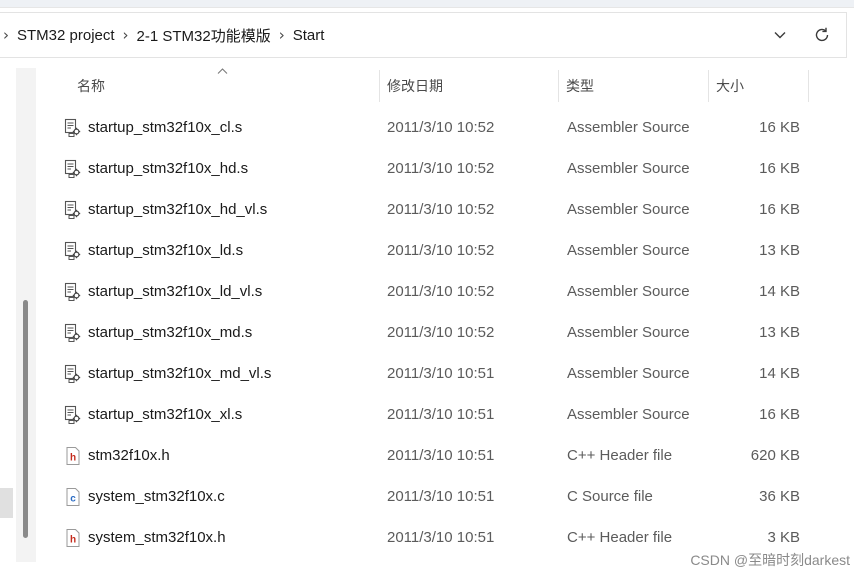 This screenshot has width=854, height=575. I want to click on file-name: startup_stm32f10x_xl.s, so click(165, 414).